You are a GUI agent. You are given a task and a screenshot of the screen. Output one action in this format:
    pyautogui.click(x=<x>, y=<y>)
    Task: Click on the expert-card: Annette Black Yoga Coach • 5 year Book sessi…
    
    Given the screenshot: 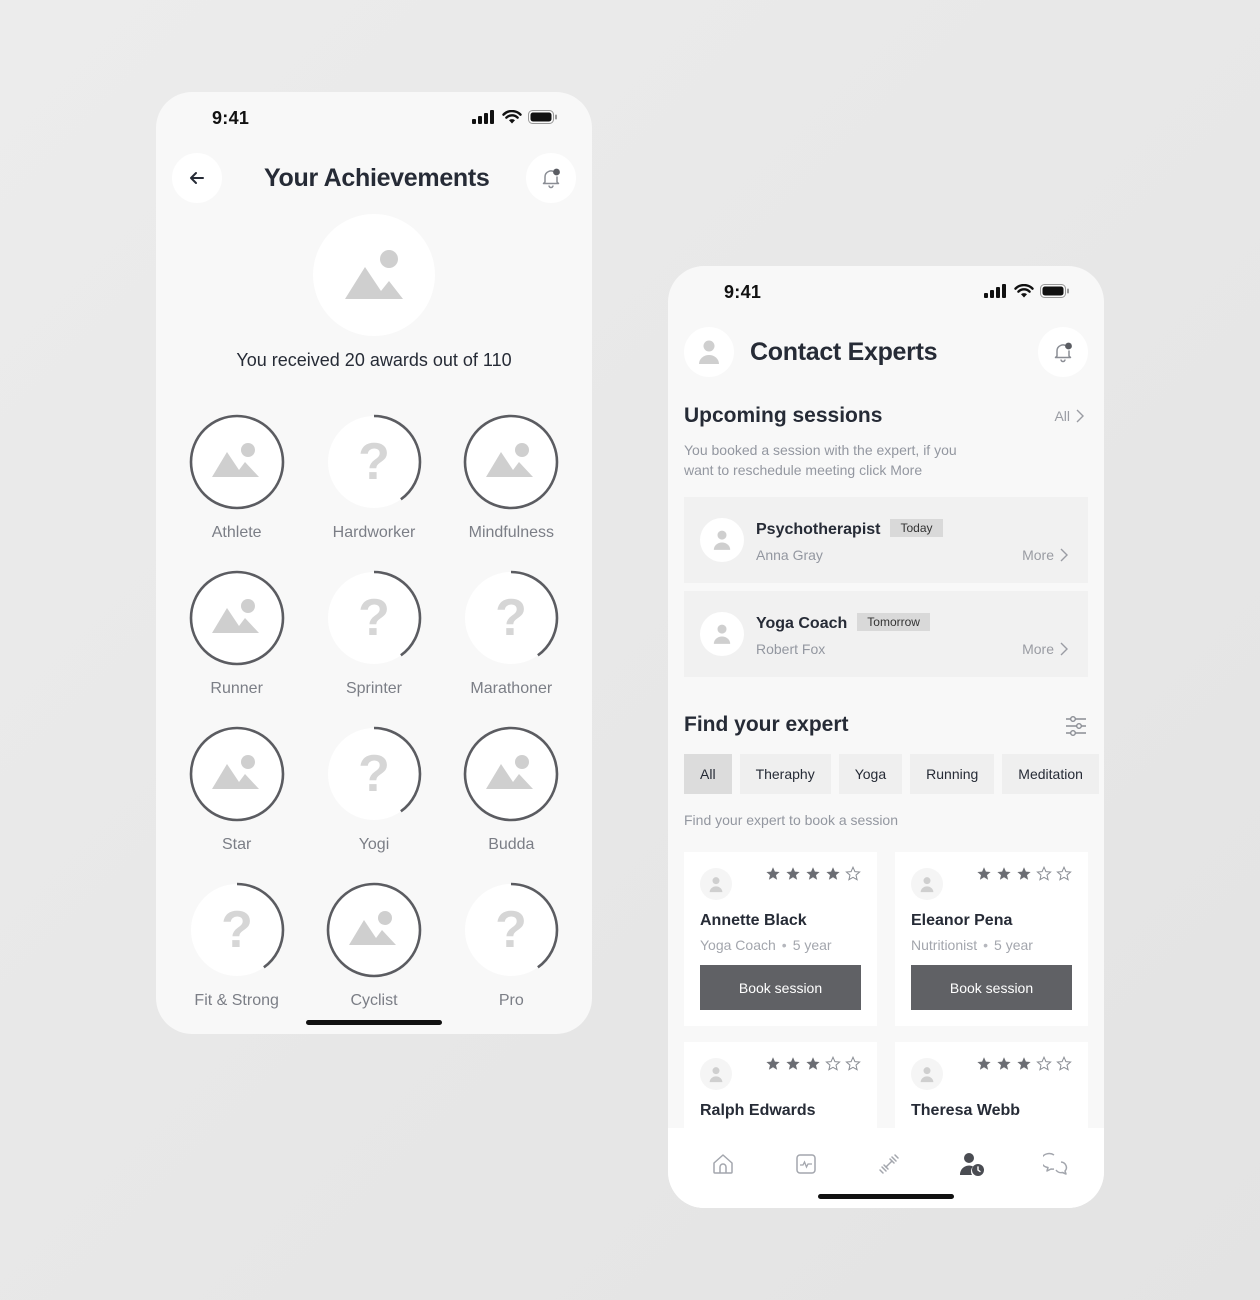 What is the action you would take?
    pyautogui.click(x=780, y=939)
    